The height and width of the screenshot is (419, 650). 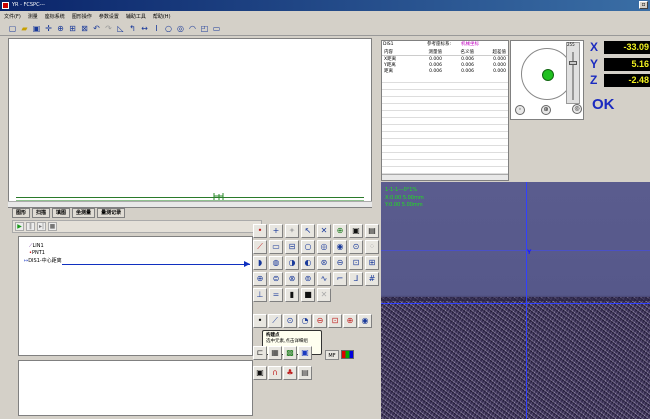 I want to click on new-file-icon: ▢, so click(x=12, y=28).